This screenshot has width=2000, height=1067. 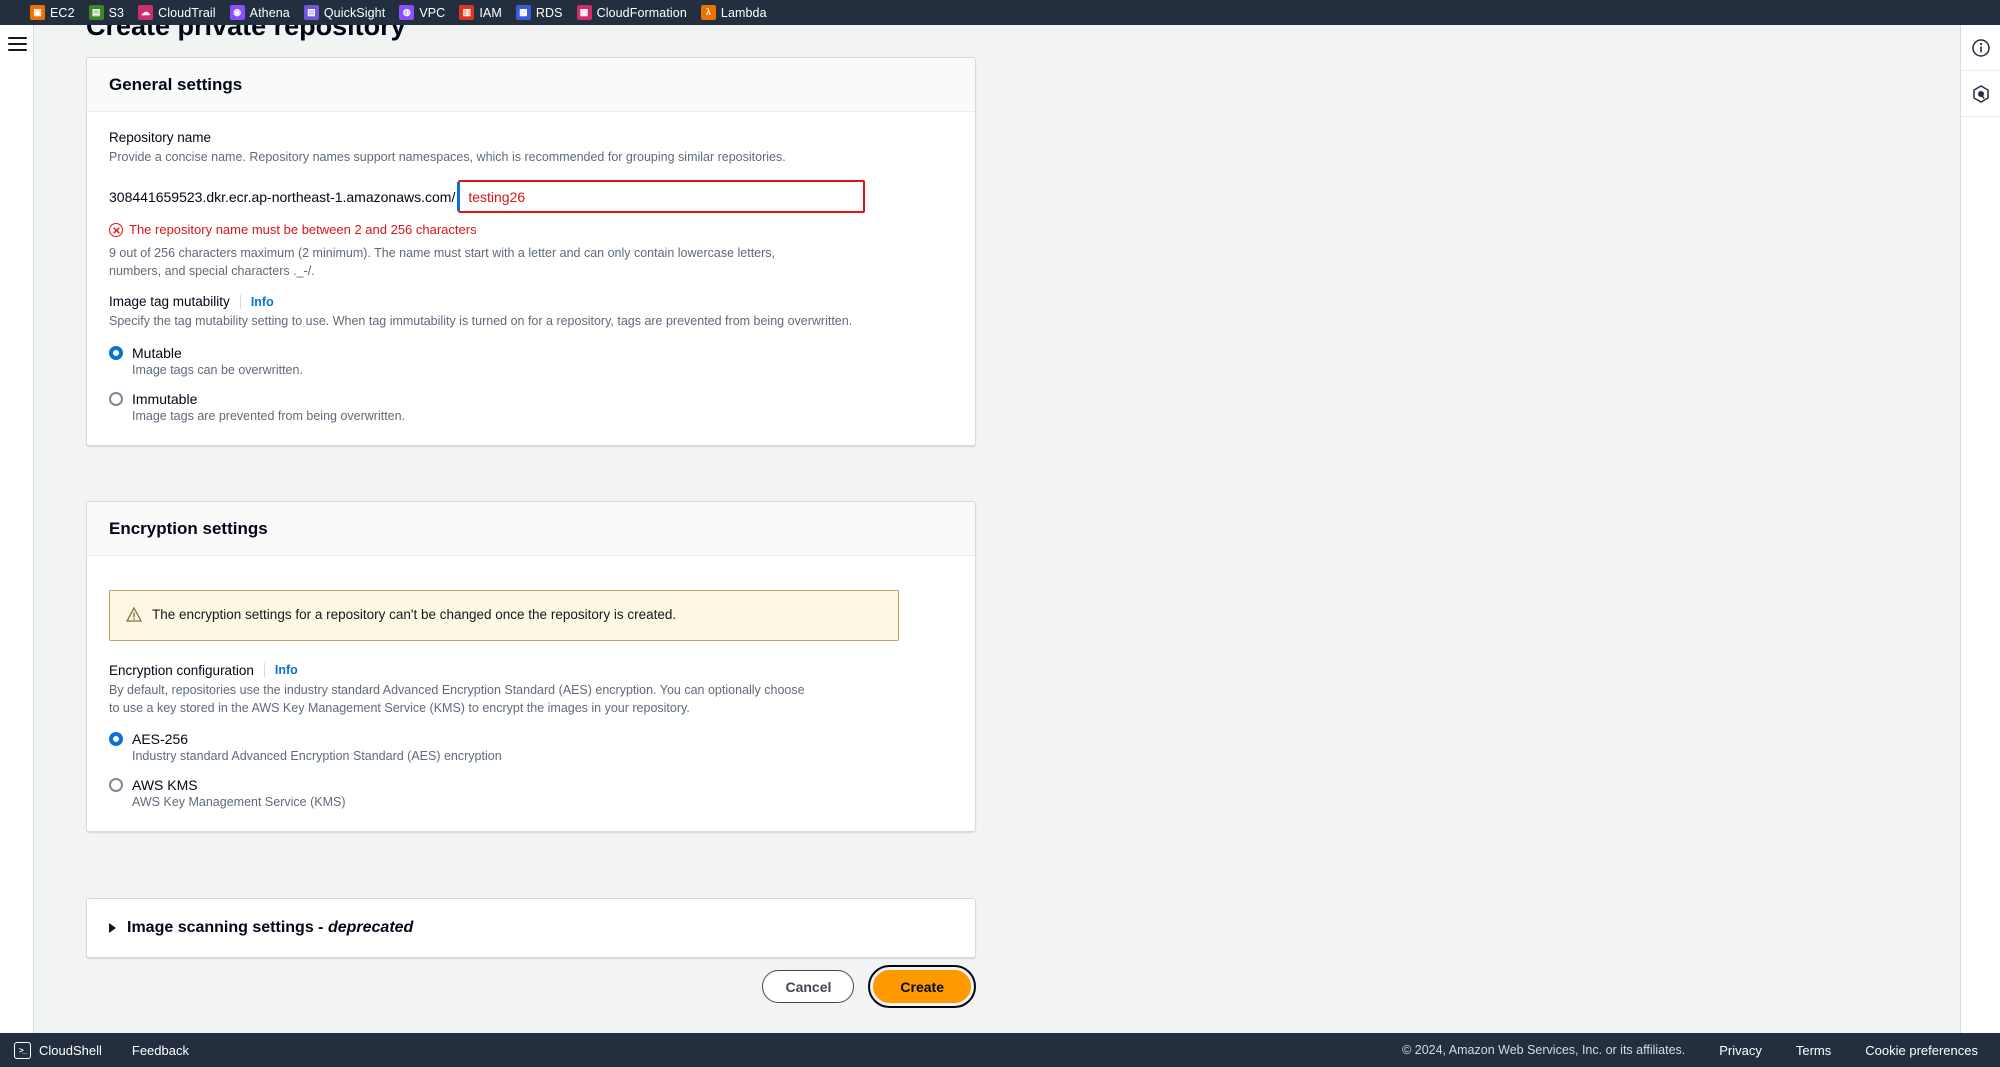 I want to click on encryption-settings-title: Encryption settings, so click(x=188, y=528).